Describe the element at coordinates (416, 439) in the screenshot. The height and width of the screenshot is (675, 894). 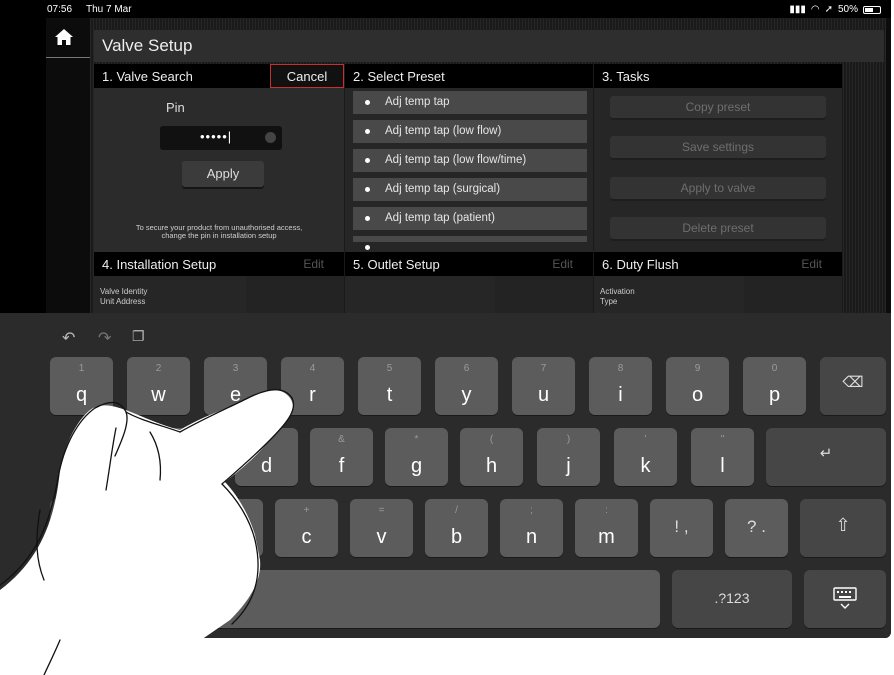
I see `key-hint: *` at that location.